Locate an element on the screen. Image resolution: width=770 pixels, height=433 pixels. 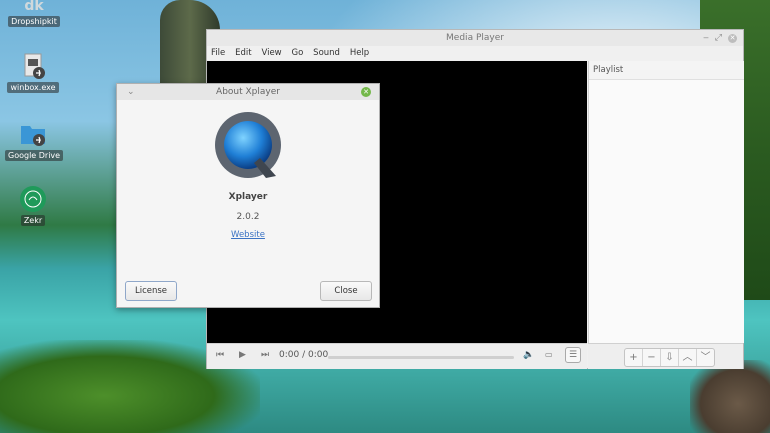
chevron-down-icon: ⌄ is located at coordinates (131, 92).